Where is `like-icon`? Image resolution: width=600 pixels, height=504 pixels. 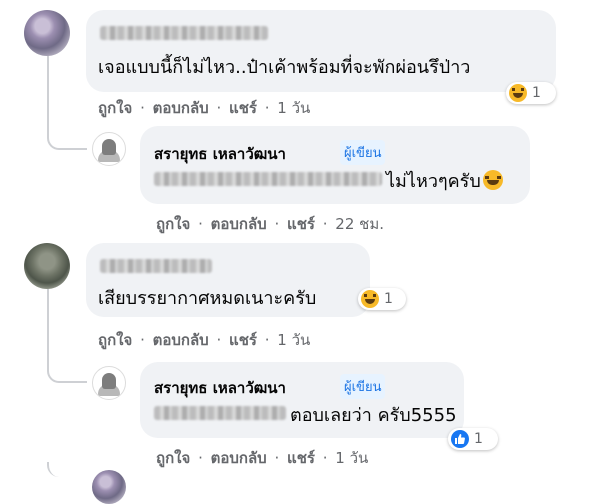 like-icon is located at coordinates (460, 439).